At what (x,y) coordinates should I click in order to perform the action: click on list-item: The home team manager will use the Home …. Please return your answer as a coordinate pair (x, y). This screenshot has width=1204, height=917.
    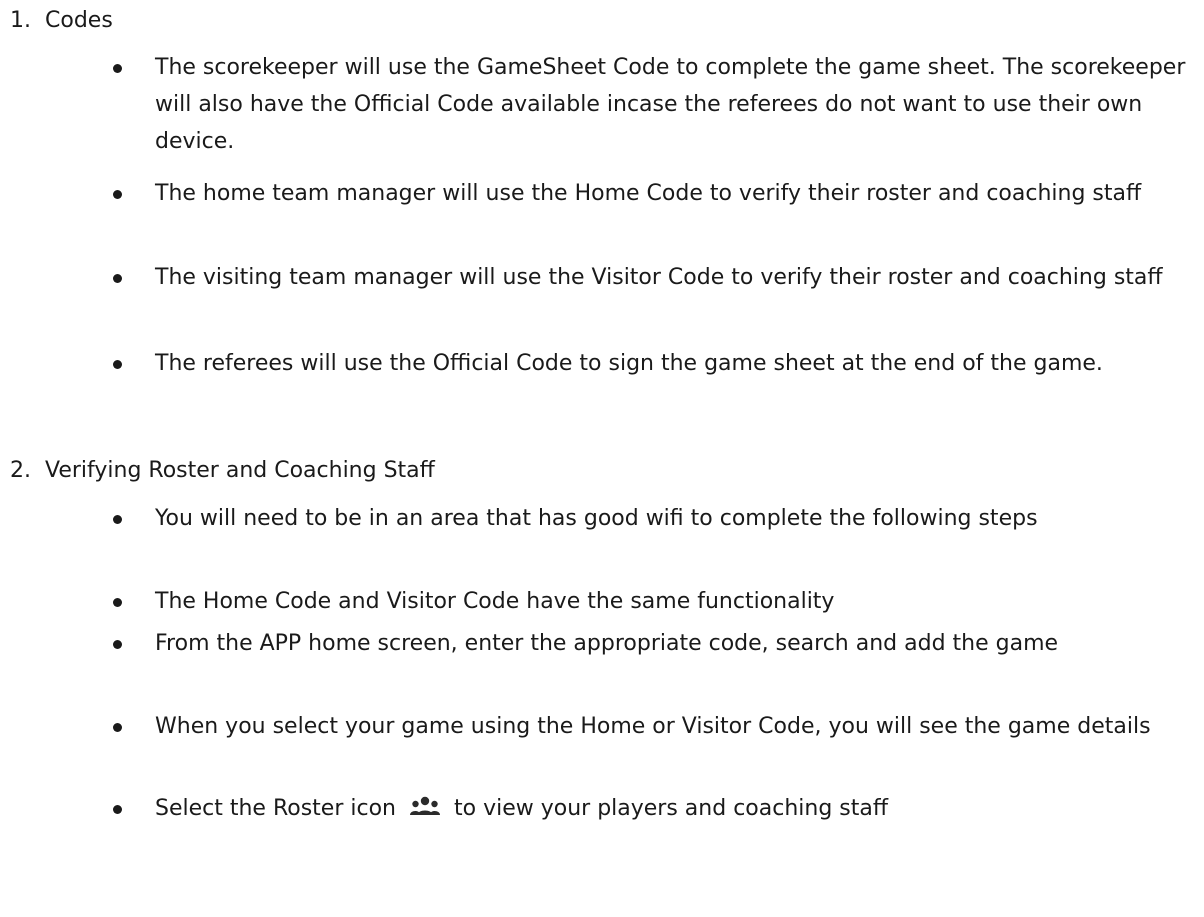
    Looking at the image, I should click on (597, 193).